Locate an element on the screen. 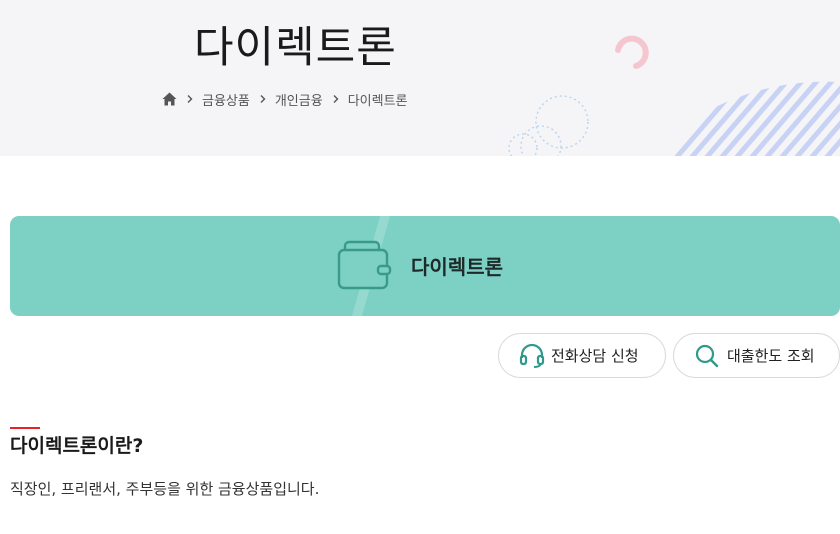 Image resolution: width=840 pixels, height=534 pixels. page-title: 다이렉트론 is located at coordinates (295, 48).